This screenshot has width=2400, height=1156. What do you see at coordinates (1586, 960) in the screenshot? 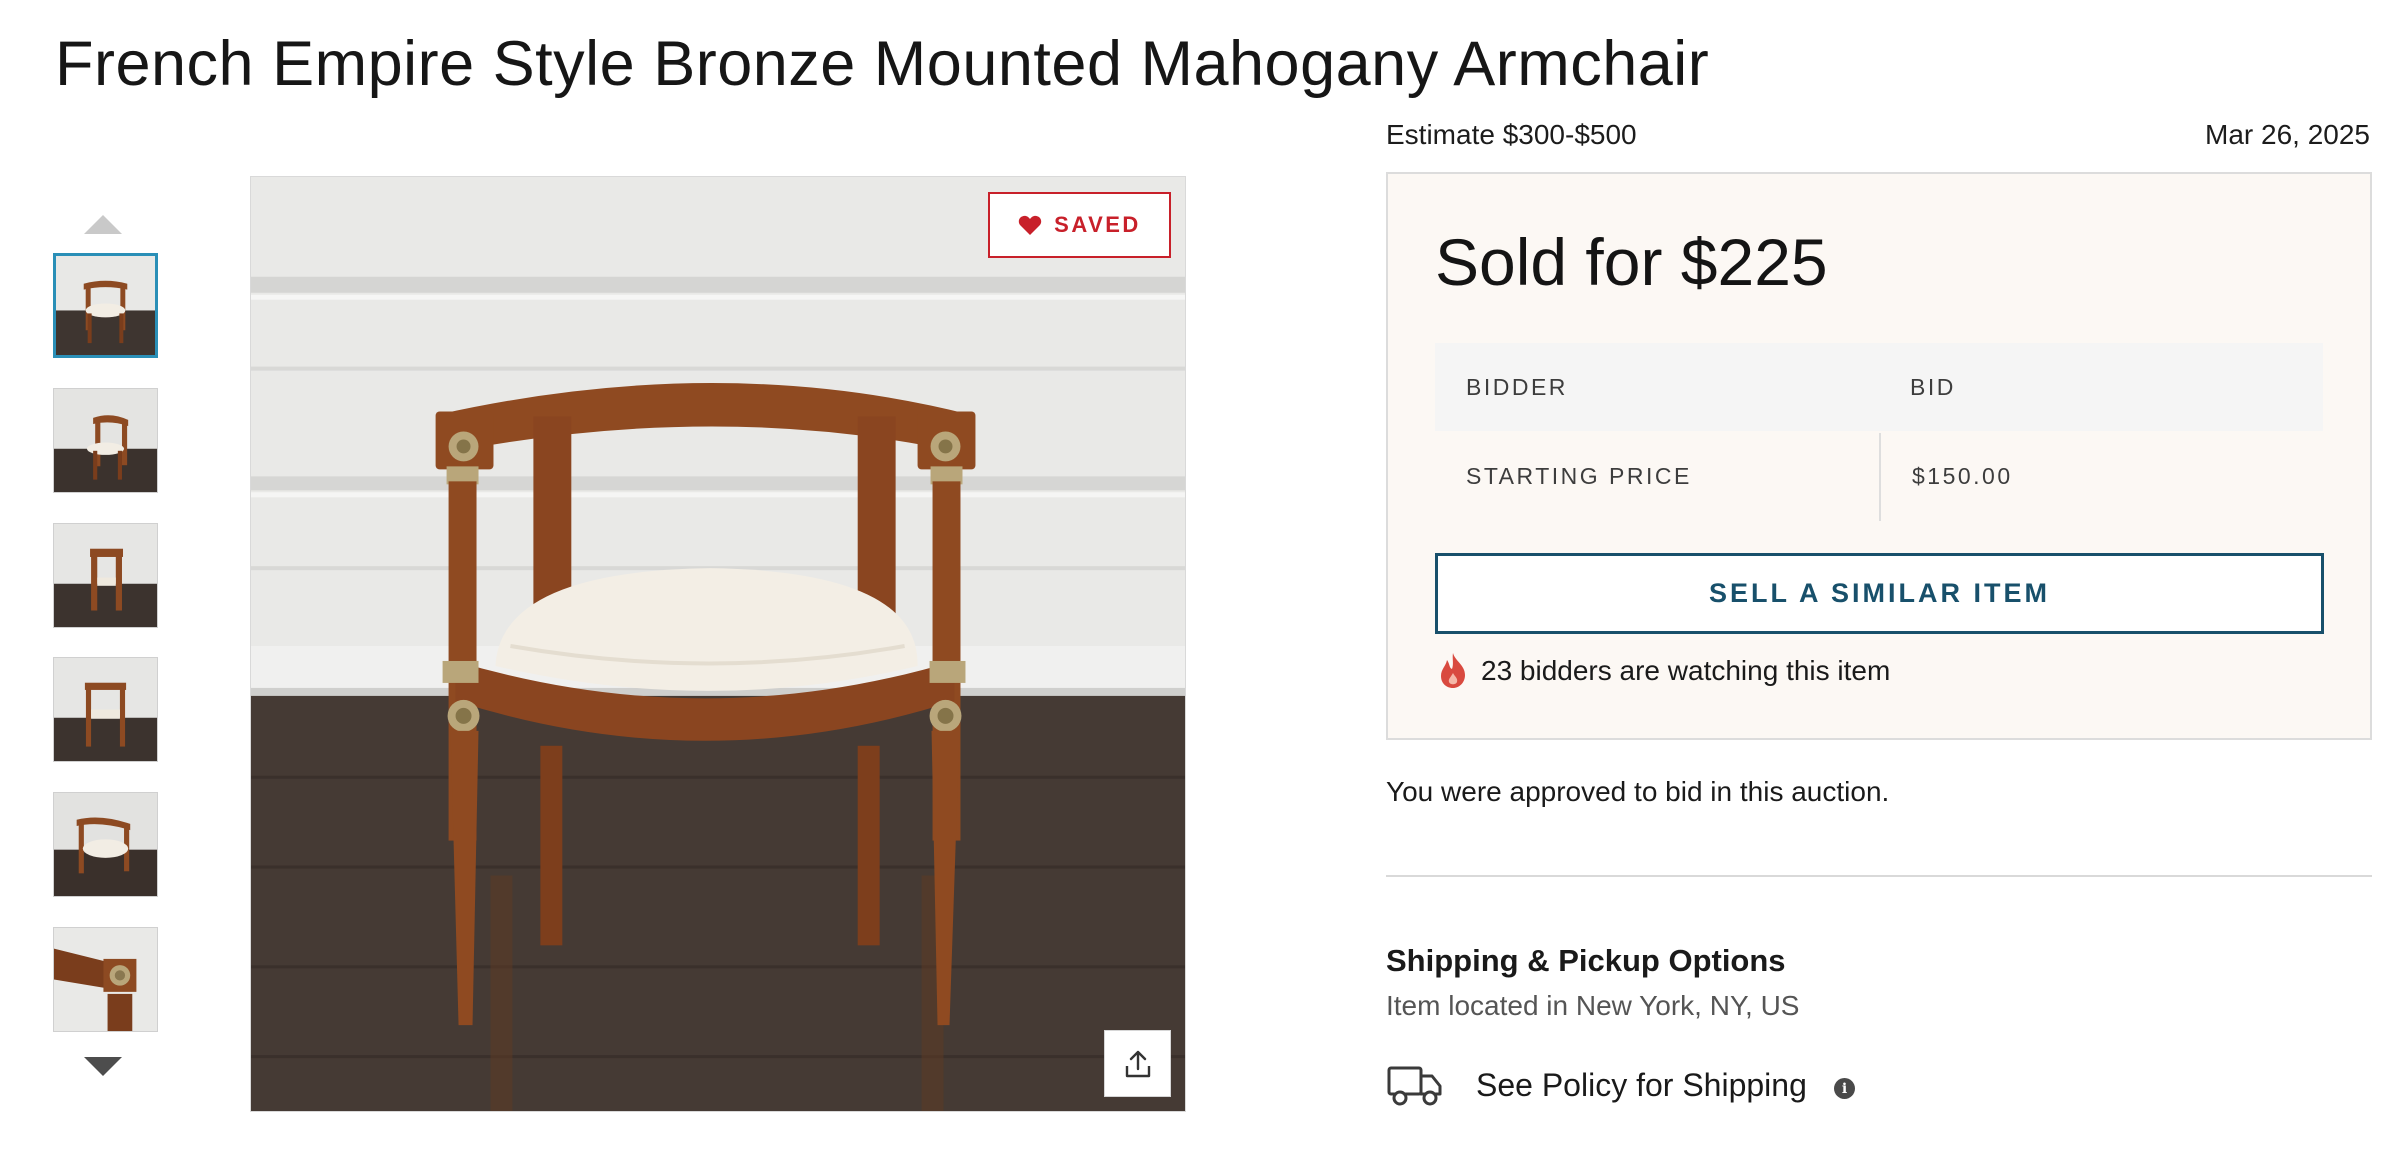
I see `shipping-heading: Shipping & Pickup Options` at bounding box center [1586, 960].